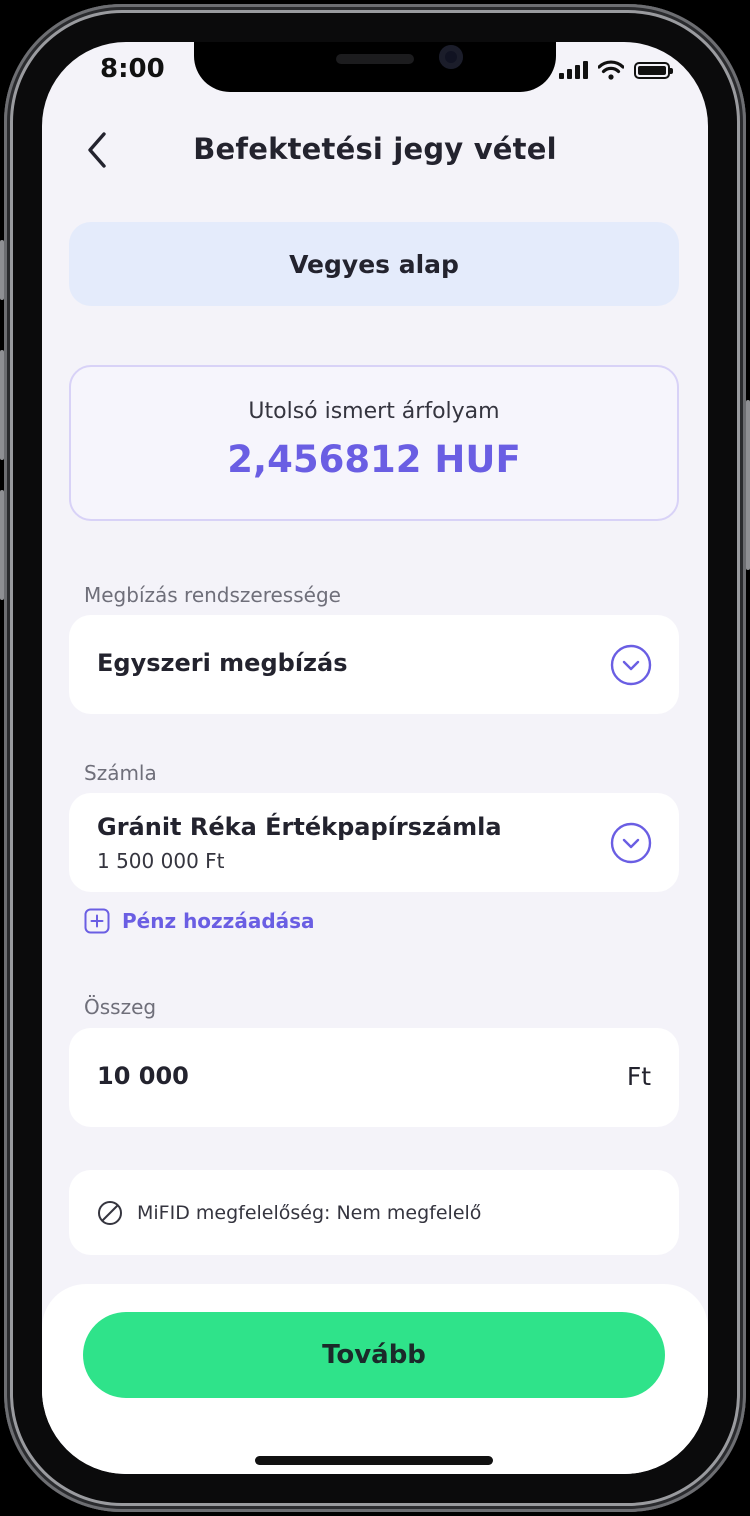 The height and width of the screenshot is (1516, 750). What do you see at coordinates (120, 1007) in the screenshot?
I see `amount-label: Összeg` at bounding box center [120, 1007].